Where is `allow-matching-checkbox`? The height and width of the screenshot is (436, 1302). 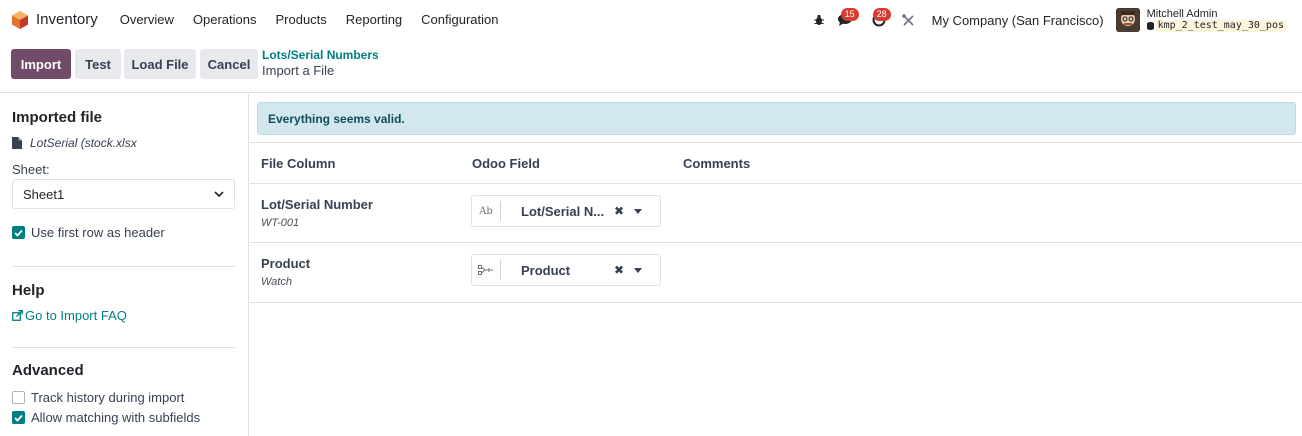 allow-matching-checkbox is located at coordinates (18, 417).